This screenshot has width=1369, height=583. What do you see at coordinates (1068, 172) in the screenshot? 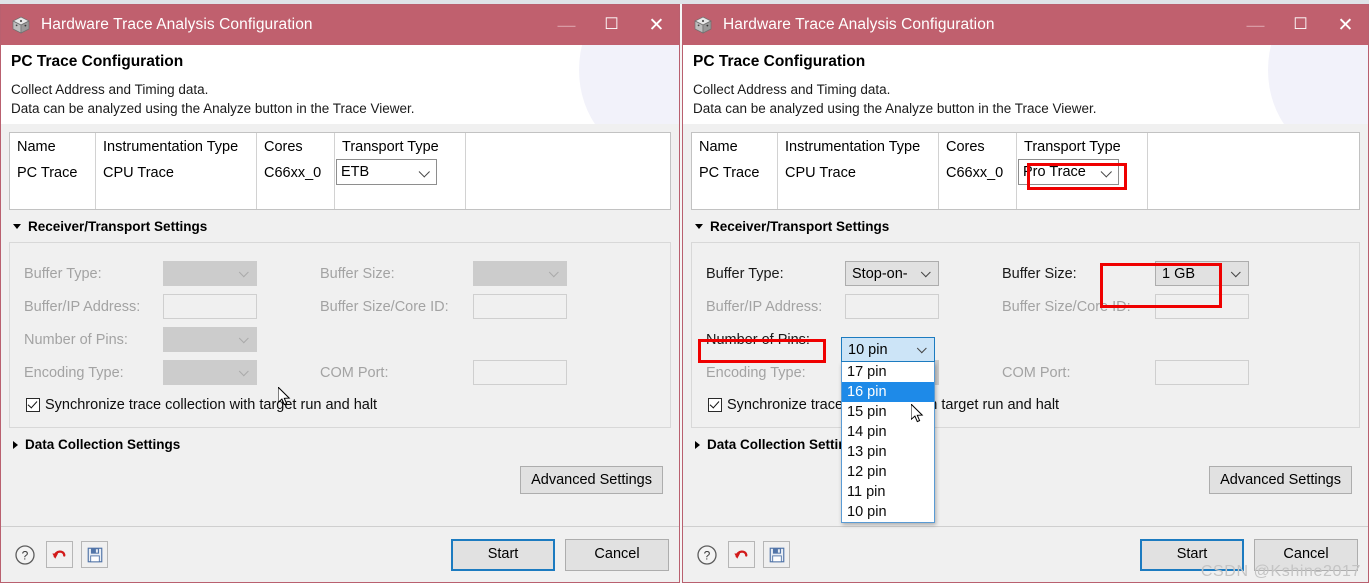
I see `transport-type-combo: Pro Trace` at bounding box center [1068, 172].